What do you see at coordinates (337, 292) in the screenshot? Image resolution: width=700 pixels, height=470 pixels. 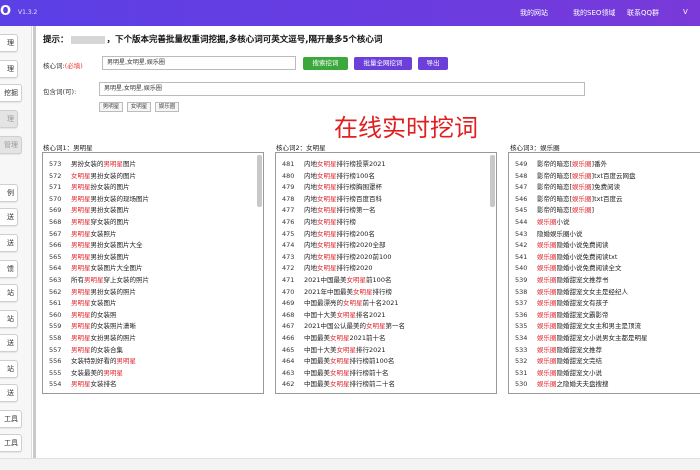 I see `list-item: 470 2021年中国最美女明星排行榜` at bounding box center [337, 292].